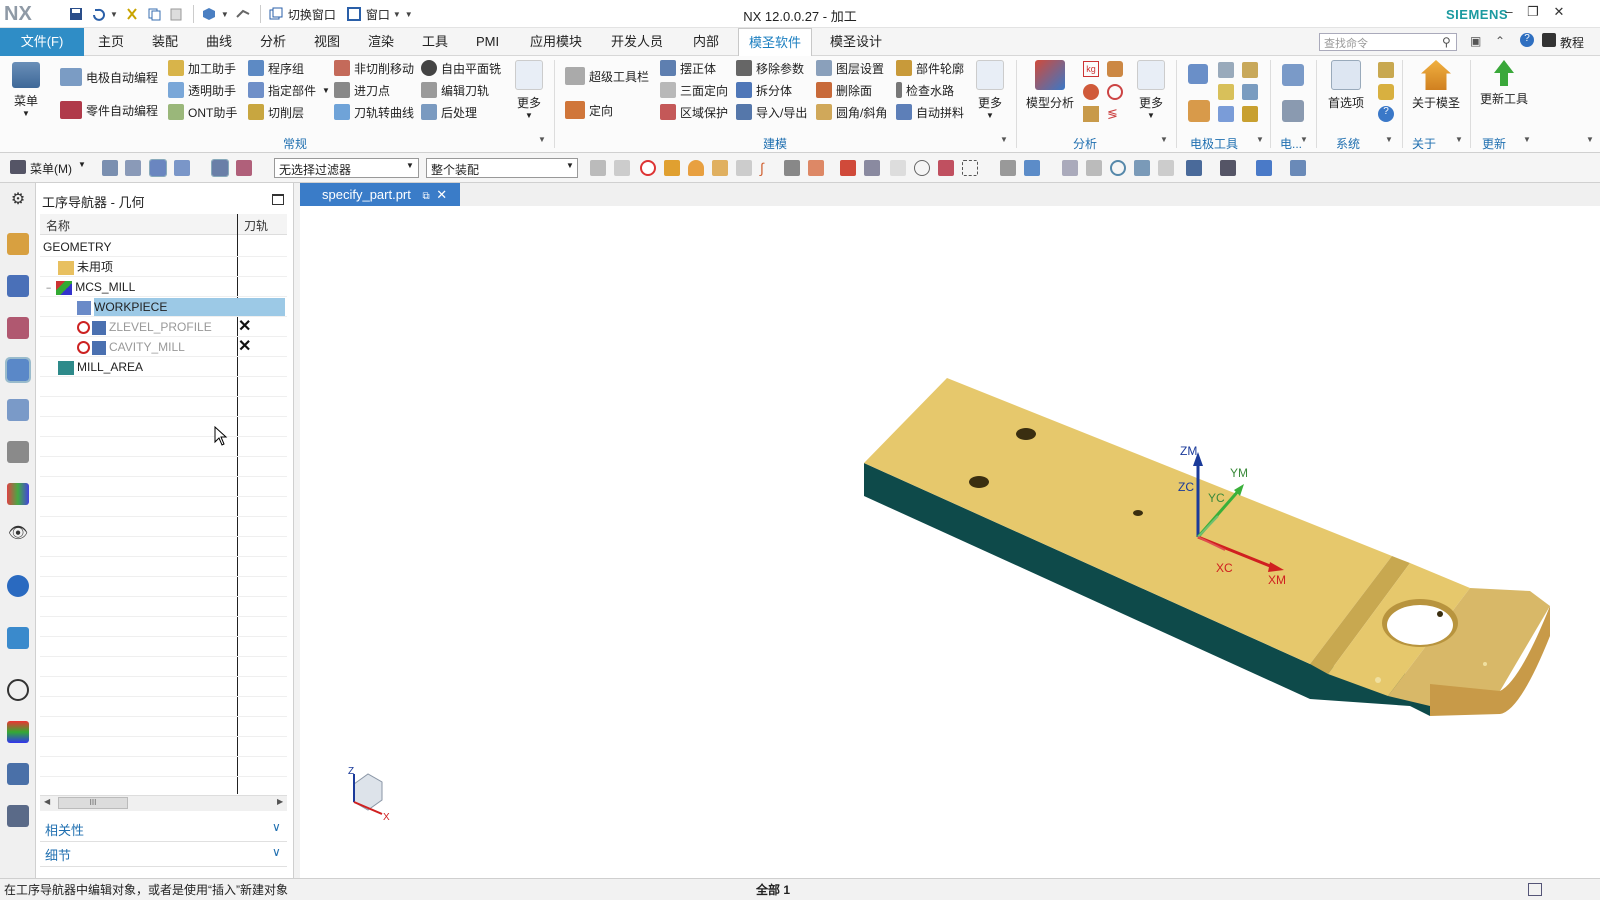 Image resolution: width=1600 pixels, height=900 pixels. I want to click on tab-developer: 开发人员, so click(637, 42).